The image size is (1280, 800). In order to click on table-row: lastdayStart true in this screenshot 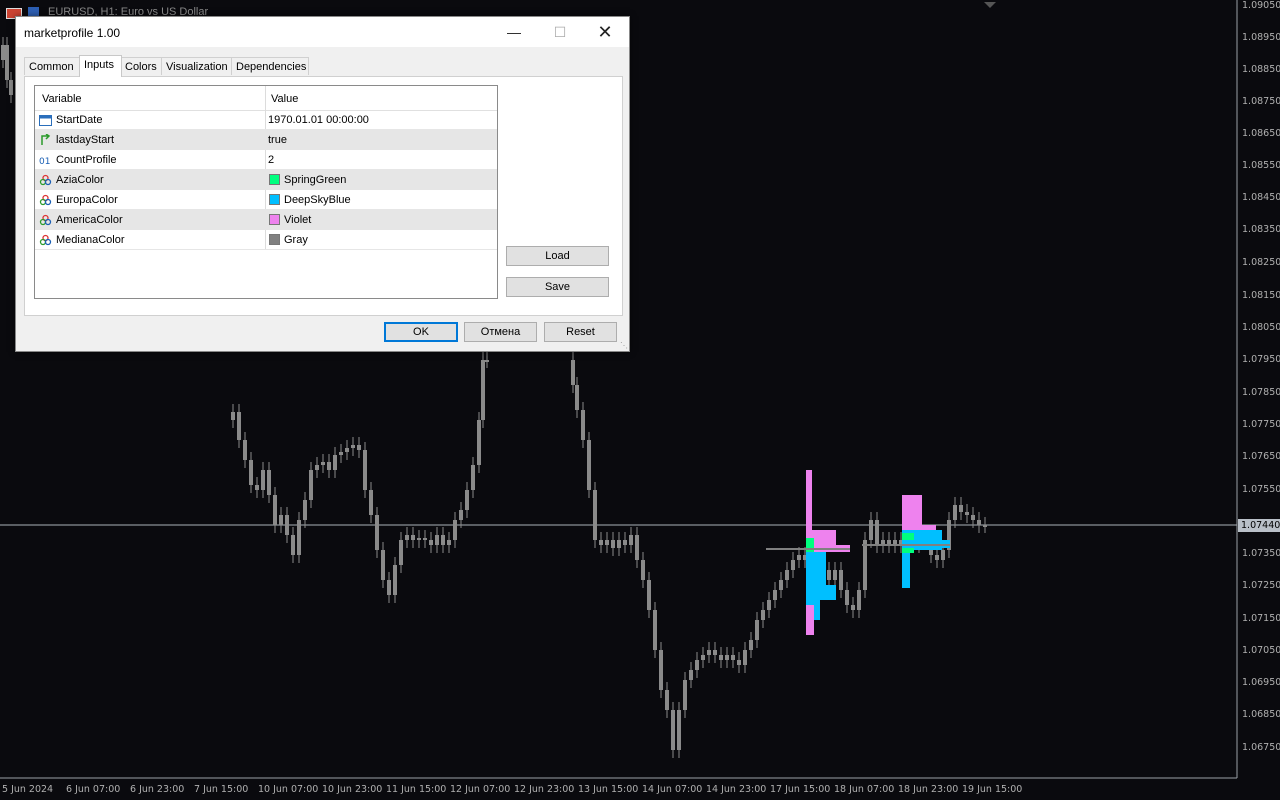, I will do `click(266, 140)`.